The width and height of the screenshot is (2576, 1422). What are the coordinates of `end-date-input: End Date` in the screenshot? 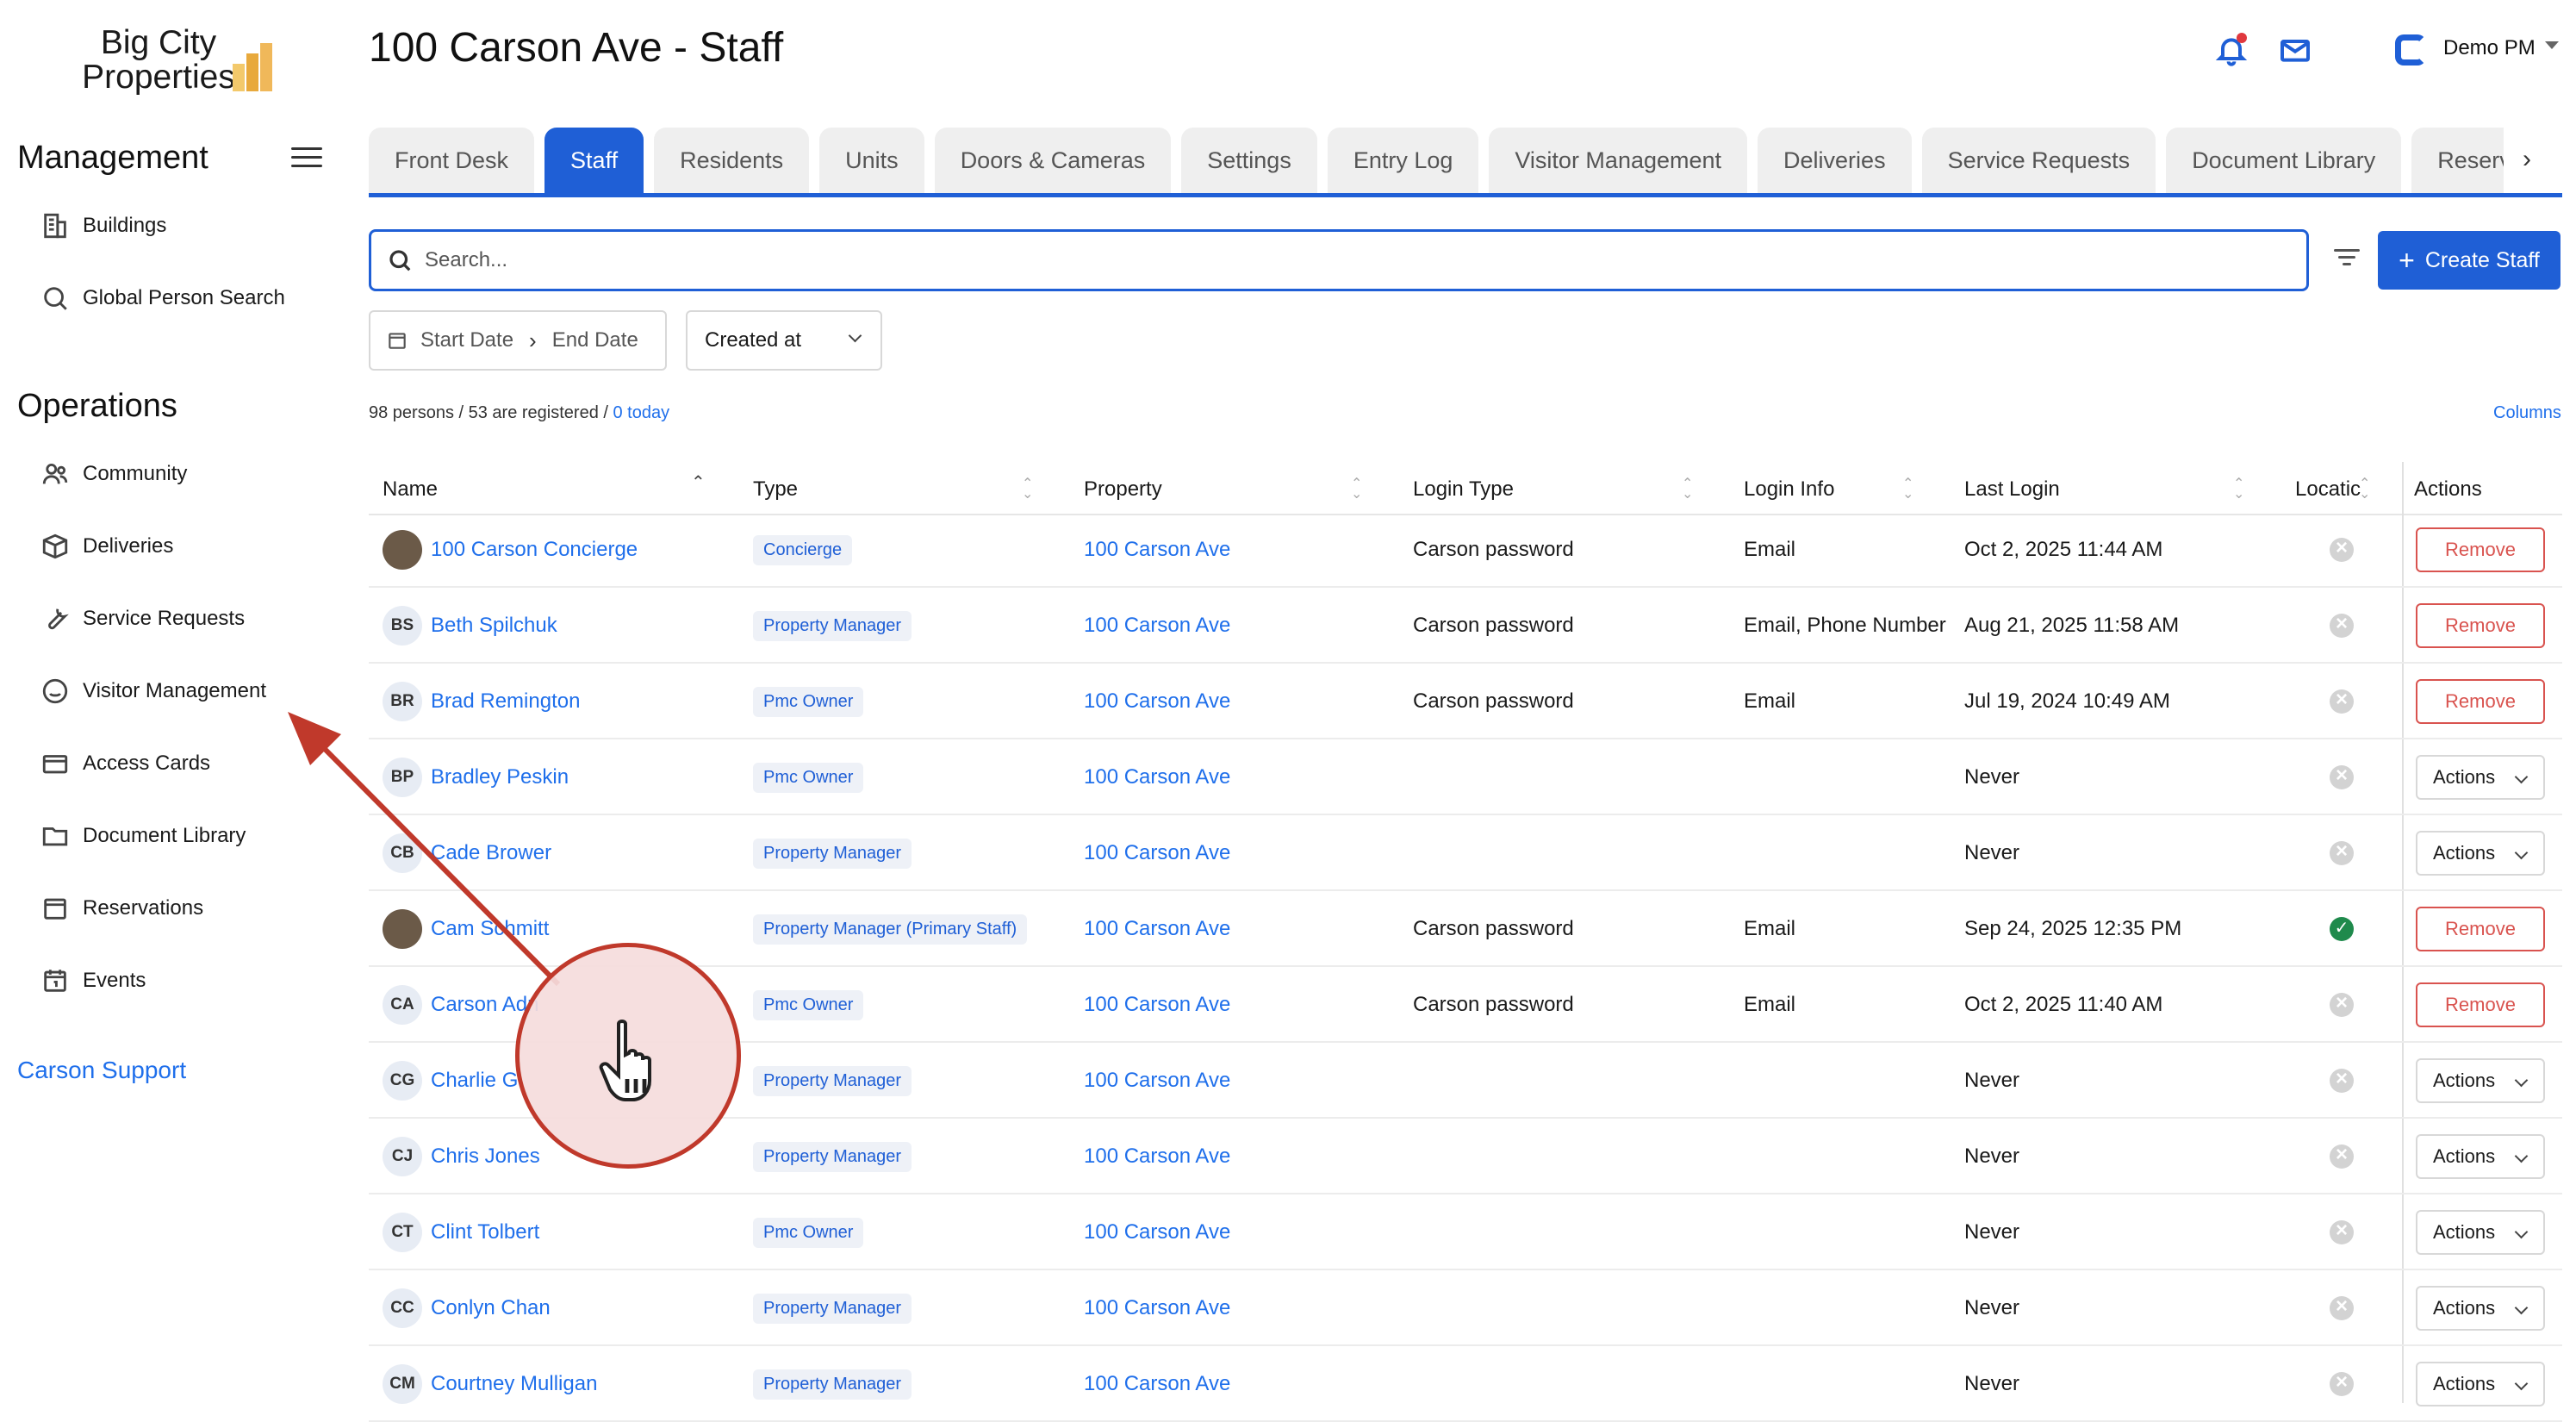 It's located at (595, 340).